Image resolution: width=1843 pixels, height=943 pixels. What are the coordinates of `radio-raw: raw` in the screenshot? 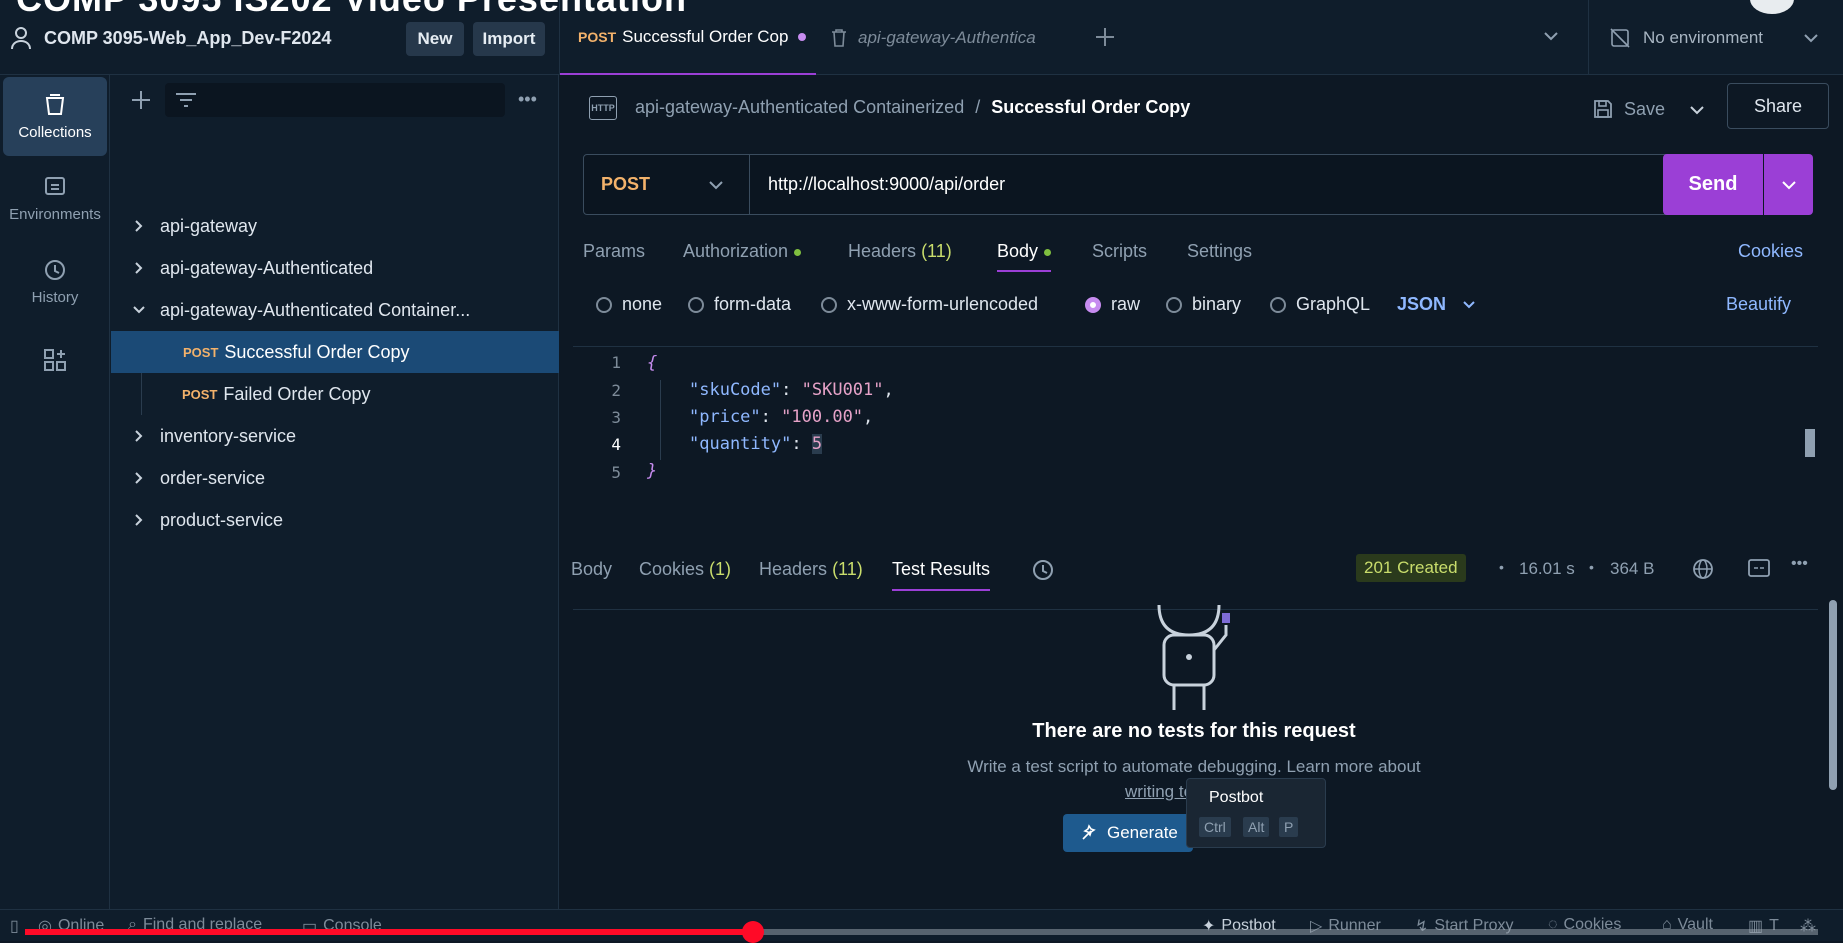 It's located at (1112, 304).